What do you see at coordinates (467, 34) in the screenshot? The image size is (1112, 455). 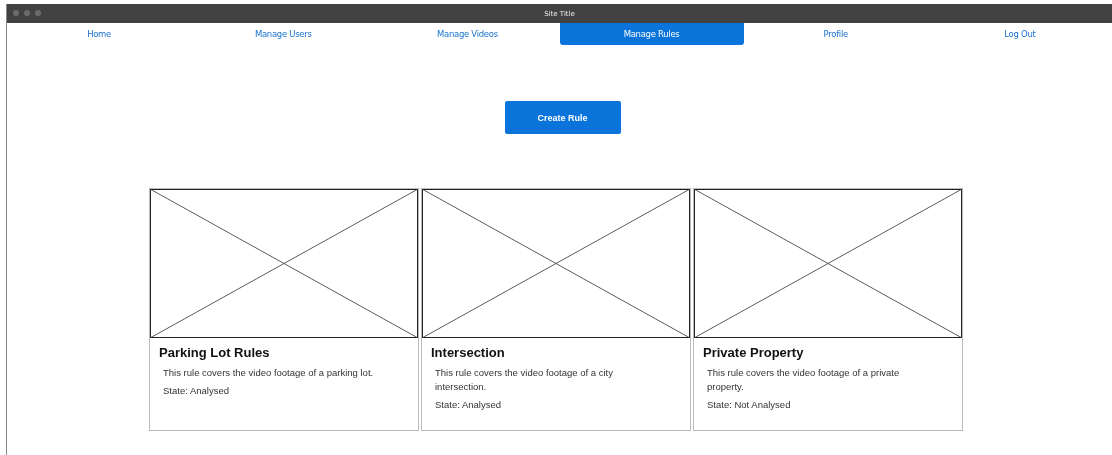 I see `nav-tab: Manage Videos` at bounding box center [467, 34].